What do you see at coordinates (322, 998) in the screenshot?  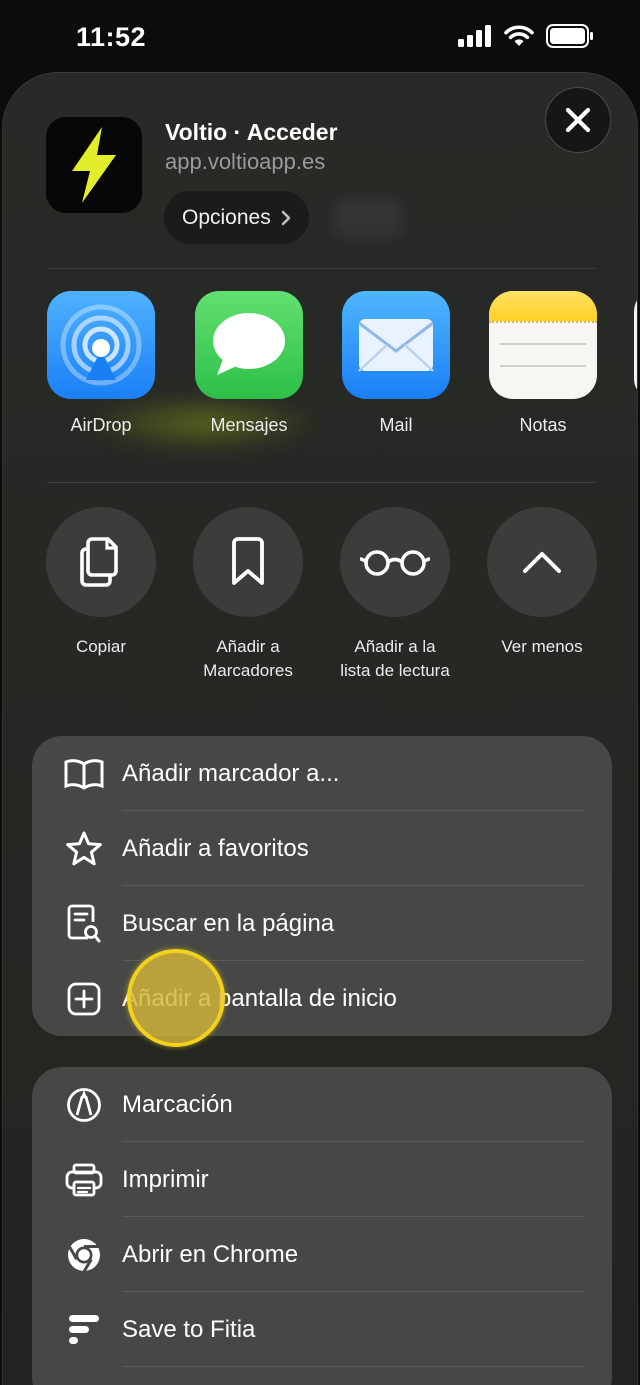 I see `menu-item-add-to-home-screen: Añadir a pantalla de inicio` at bounding box center [322, 998].